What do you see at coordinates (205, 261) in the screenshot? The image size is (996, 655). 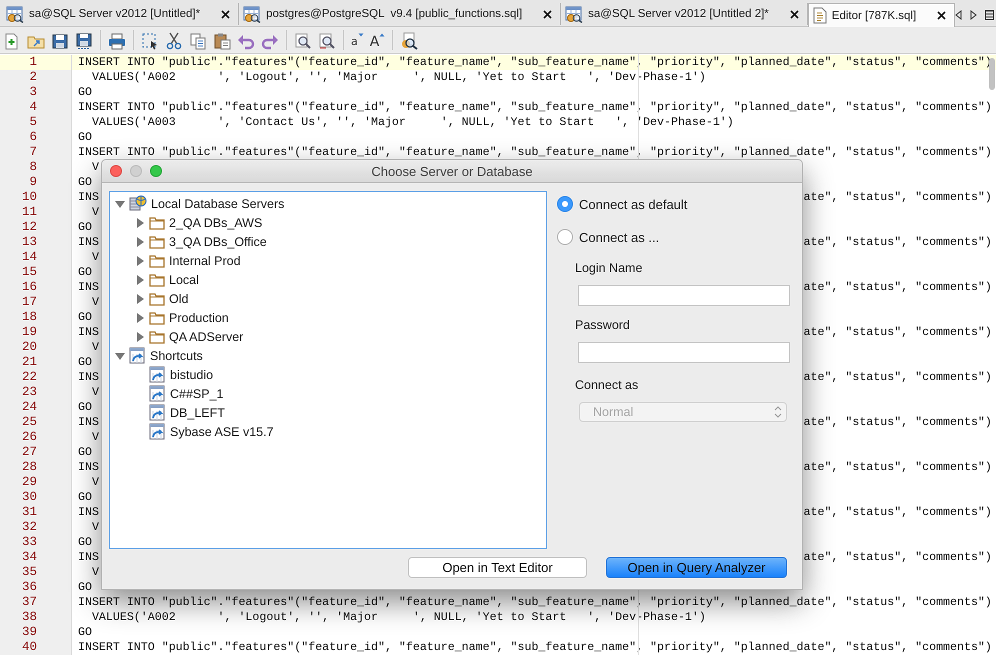 I see `tree-item: Internal Prod` at bounding box center [205, 261].